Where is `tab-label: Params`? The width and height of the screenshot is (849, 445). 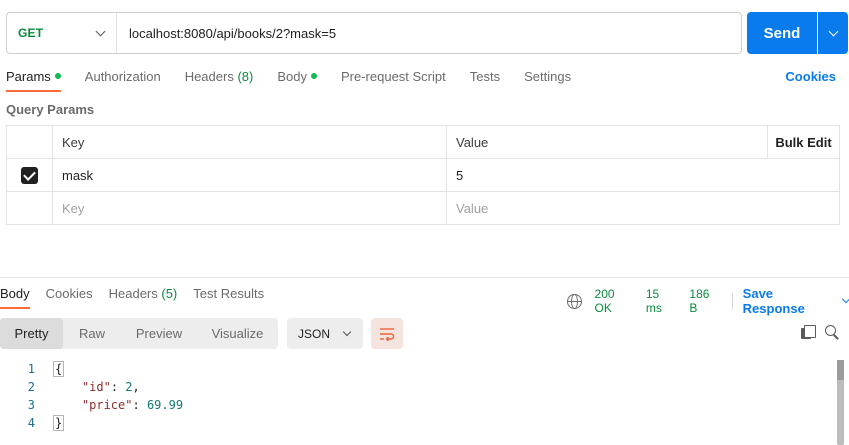 tab-label: Params is located at coordinates (28, 76).